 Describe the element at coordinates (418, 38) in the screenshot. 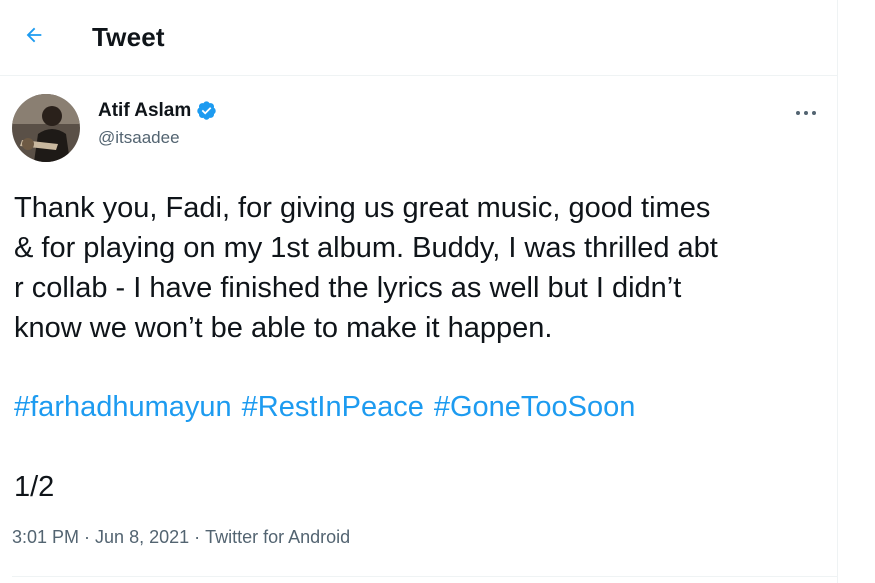

I see `tweet-header: Tweet` at that location.